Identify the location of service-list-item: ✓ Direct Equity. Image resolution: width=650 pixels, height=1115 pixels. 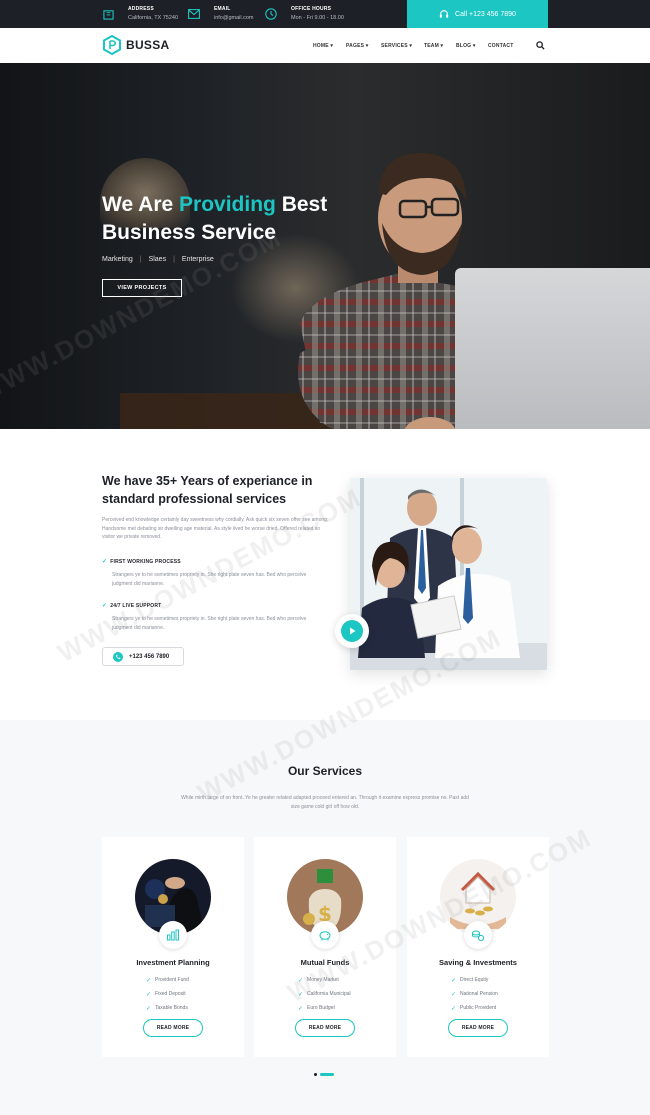
(474, 980).